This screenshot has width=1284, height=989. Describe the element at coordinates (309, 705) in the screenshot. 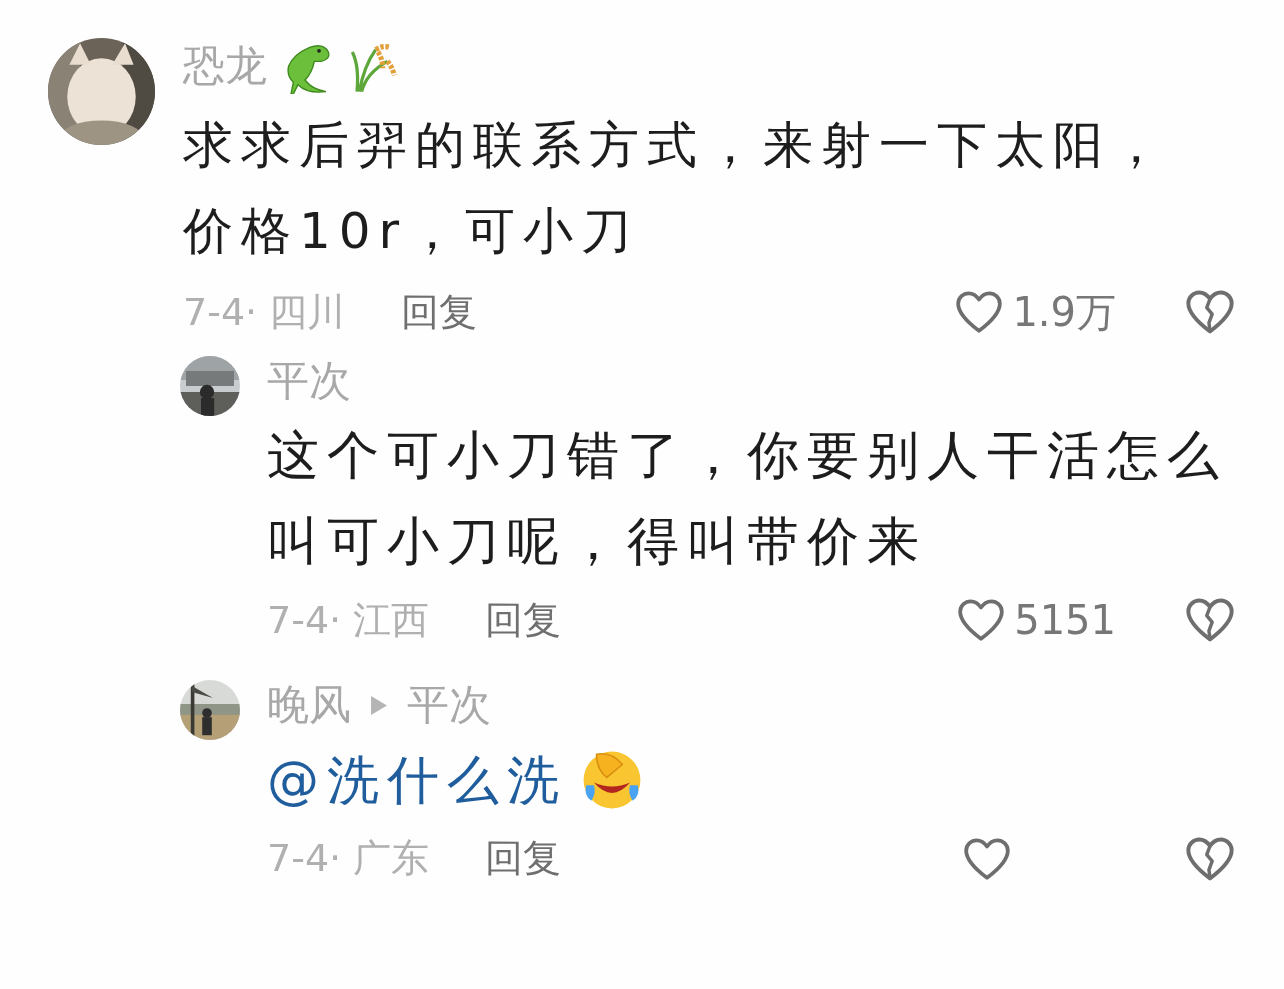

I see `user-name: 晚风` at that location.